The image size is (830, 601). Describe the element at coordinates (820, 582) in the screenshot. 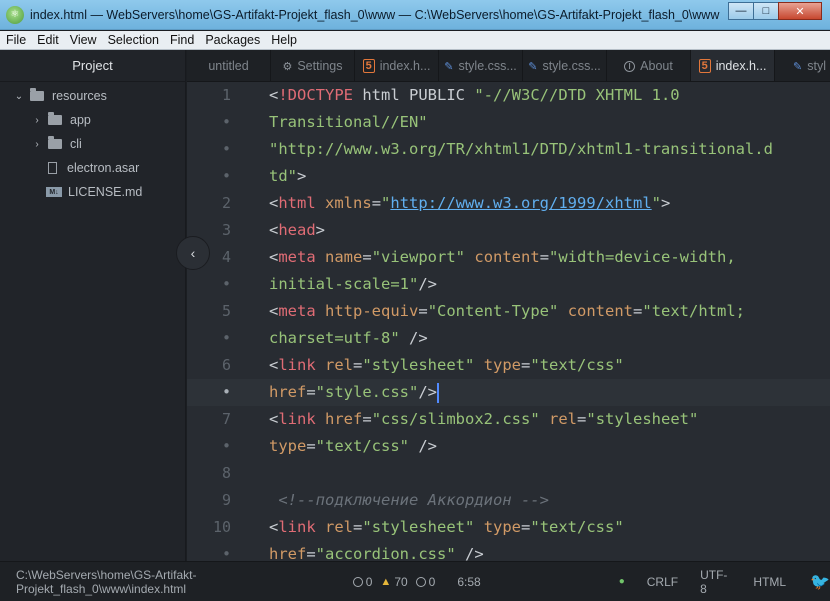

I see `squirrel-update-icon: 🐦` at that location.